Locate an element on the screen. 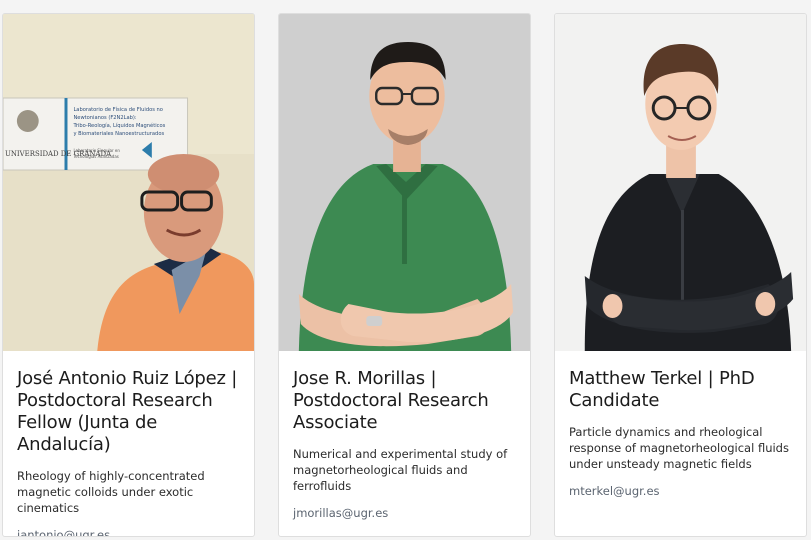 The image size is (811, 540). member-email-link: jantonio@ugr.es is located at coordinates (128, 531).